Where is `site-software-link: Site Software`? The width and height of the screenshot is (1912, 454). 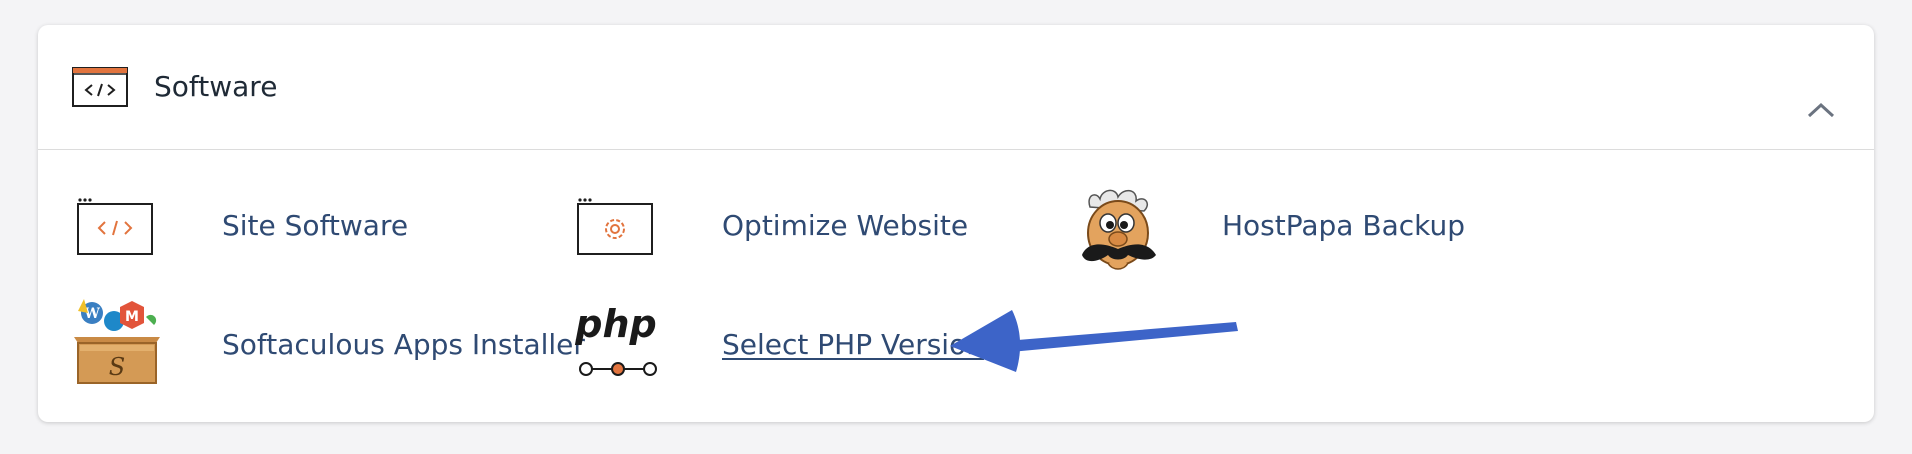
site-software-link: Site Software is located at coordinates (242, 244).